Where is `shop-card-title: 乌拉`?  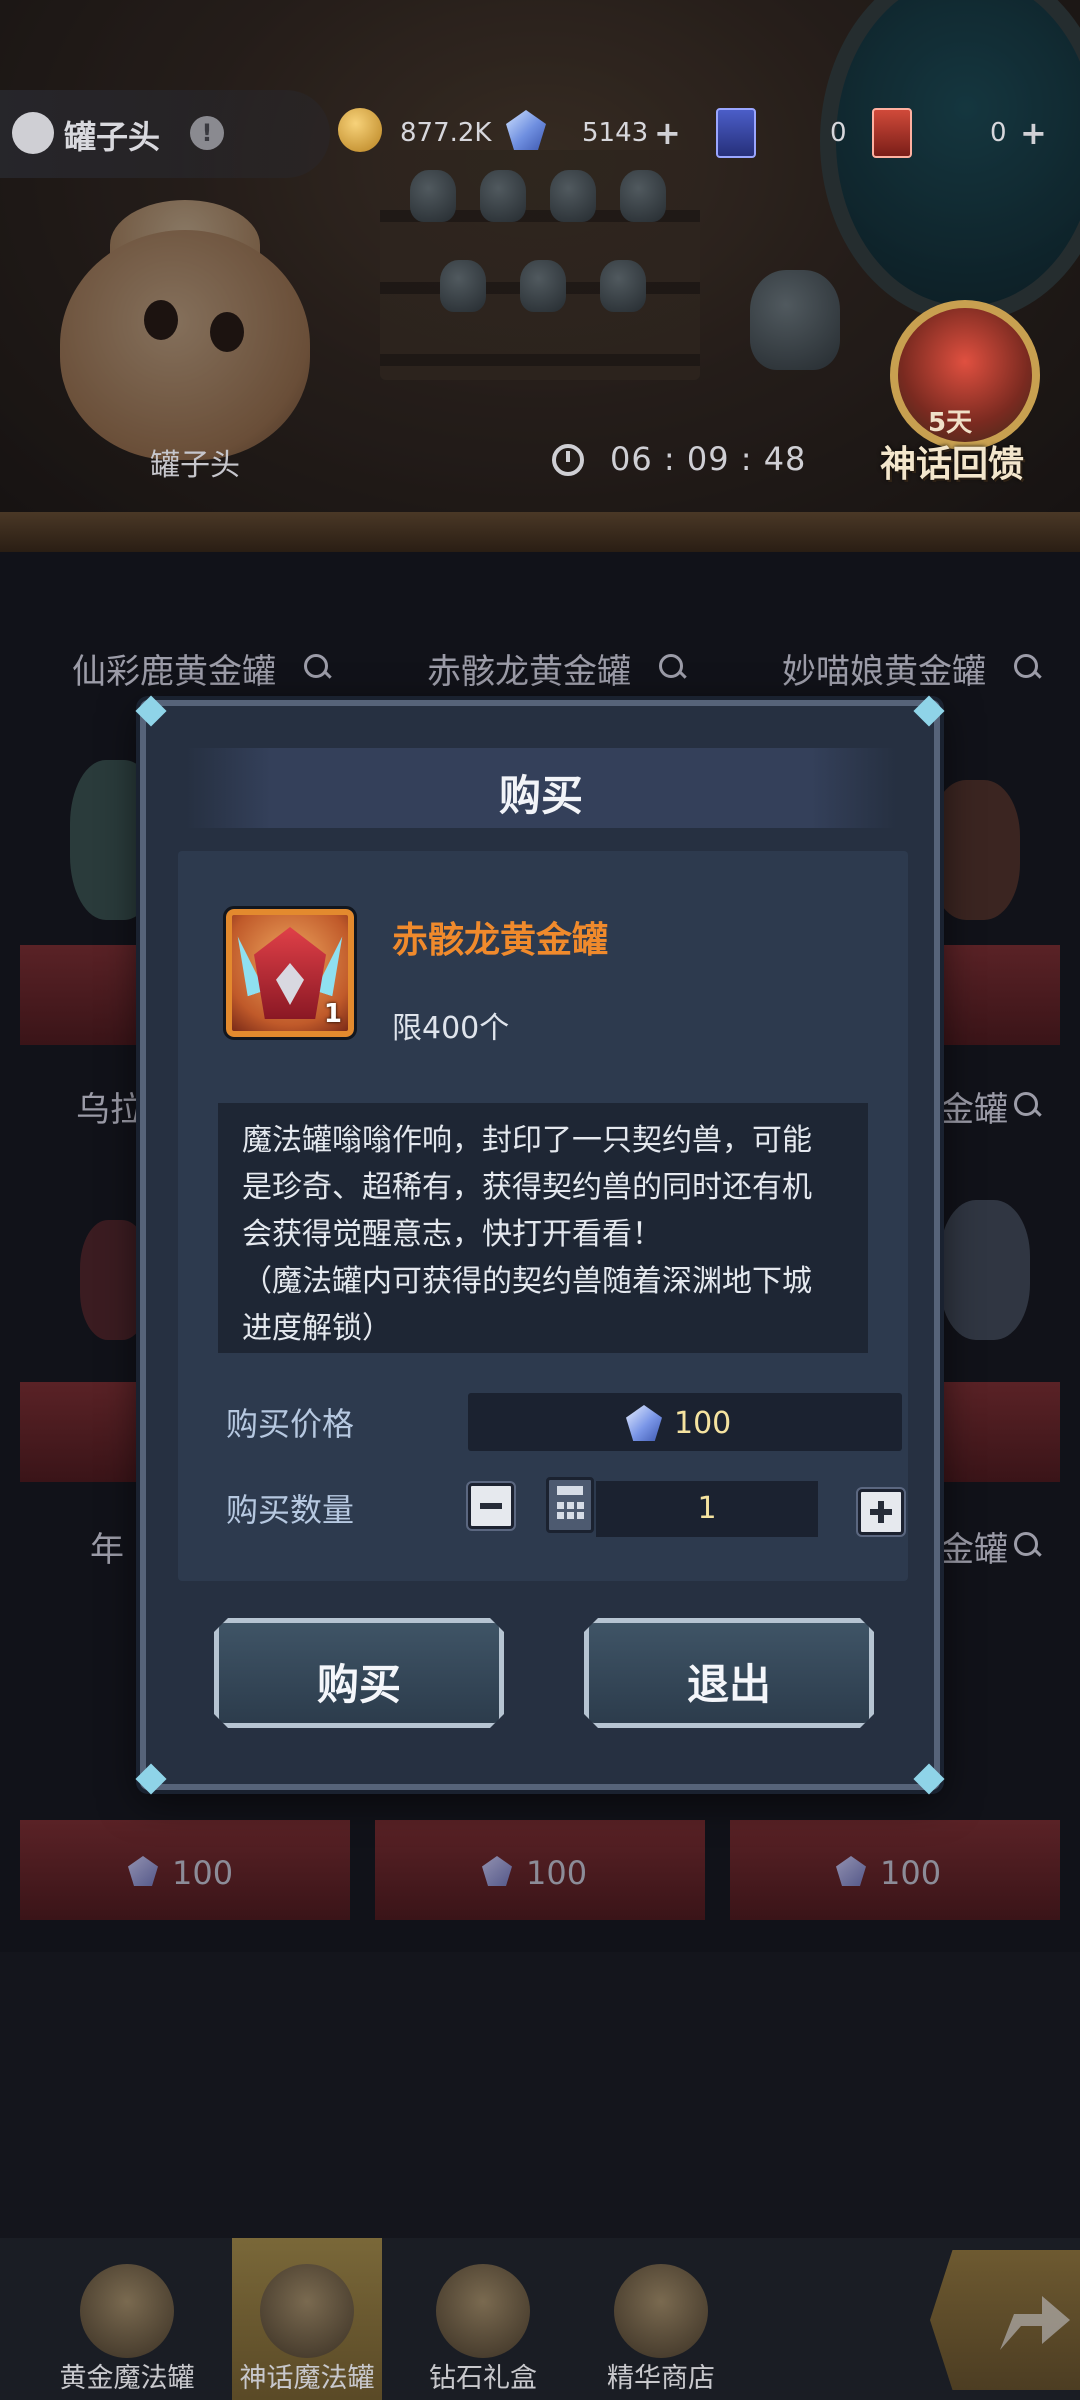 shop-card-title: 乌拉 is located at coordinates (110, 1110).